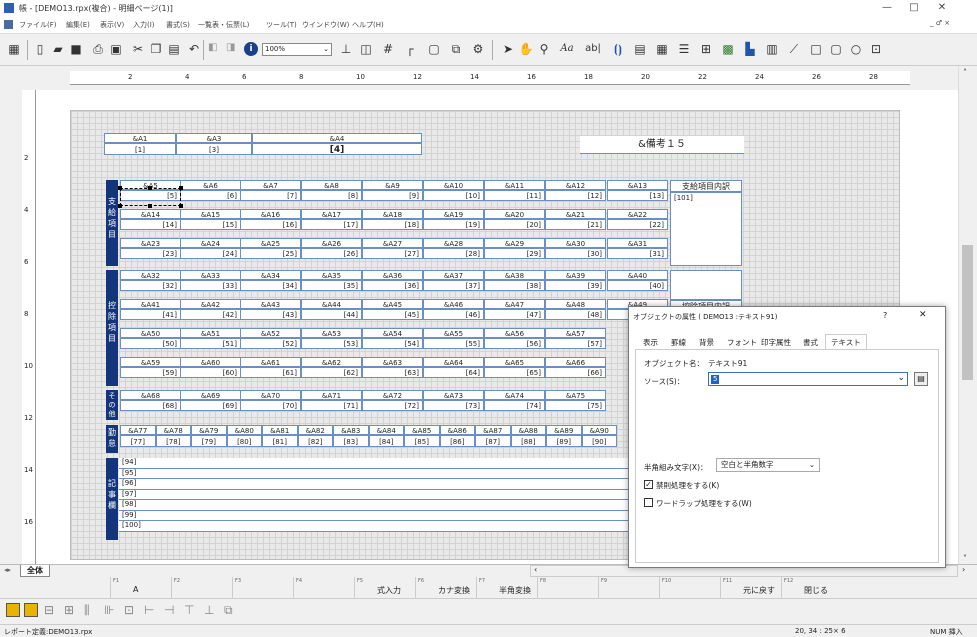  I want to click on attend-label: &A82, so click(315, 430).